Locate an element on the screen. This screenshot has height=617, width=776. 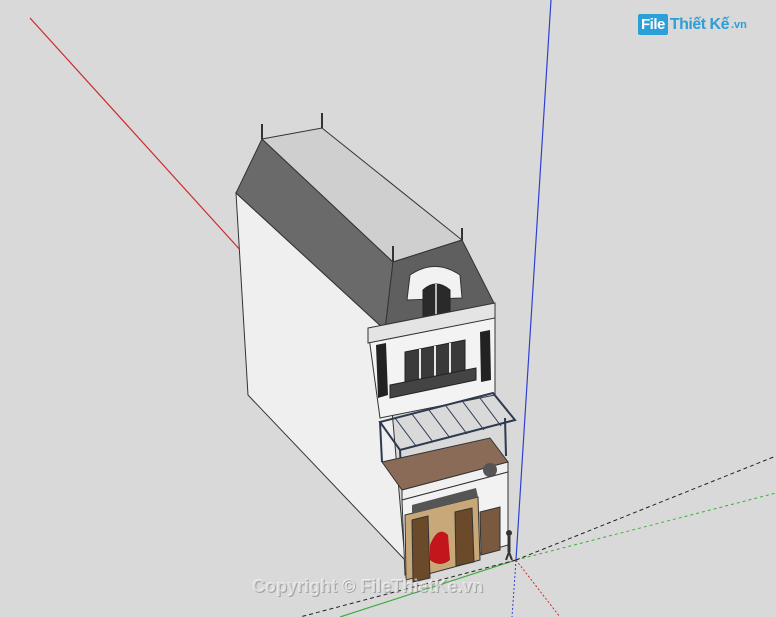
pillar-right is located at coordinates (485, 356).